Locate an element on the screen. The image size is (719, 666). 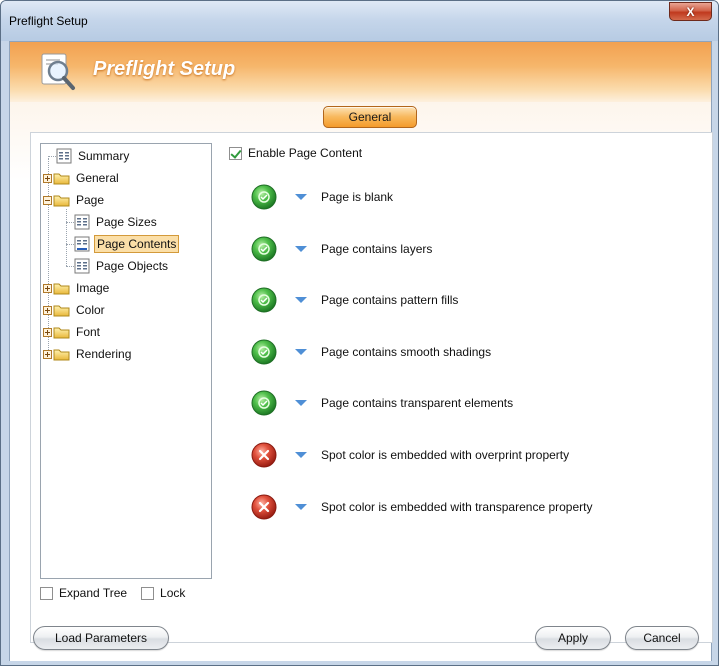
tree-item-label: Color is located at coordinates (90, 310).